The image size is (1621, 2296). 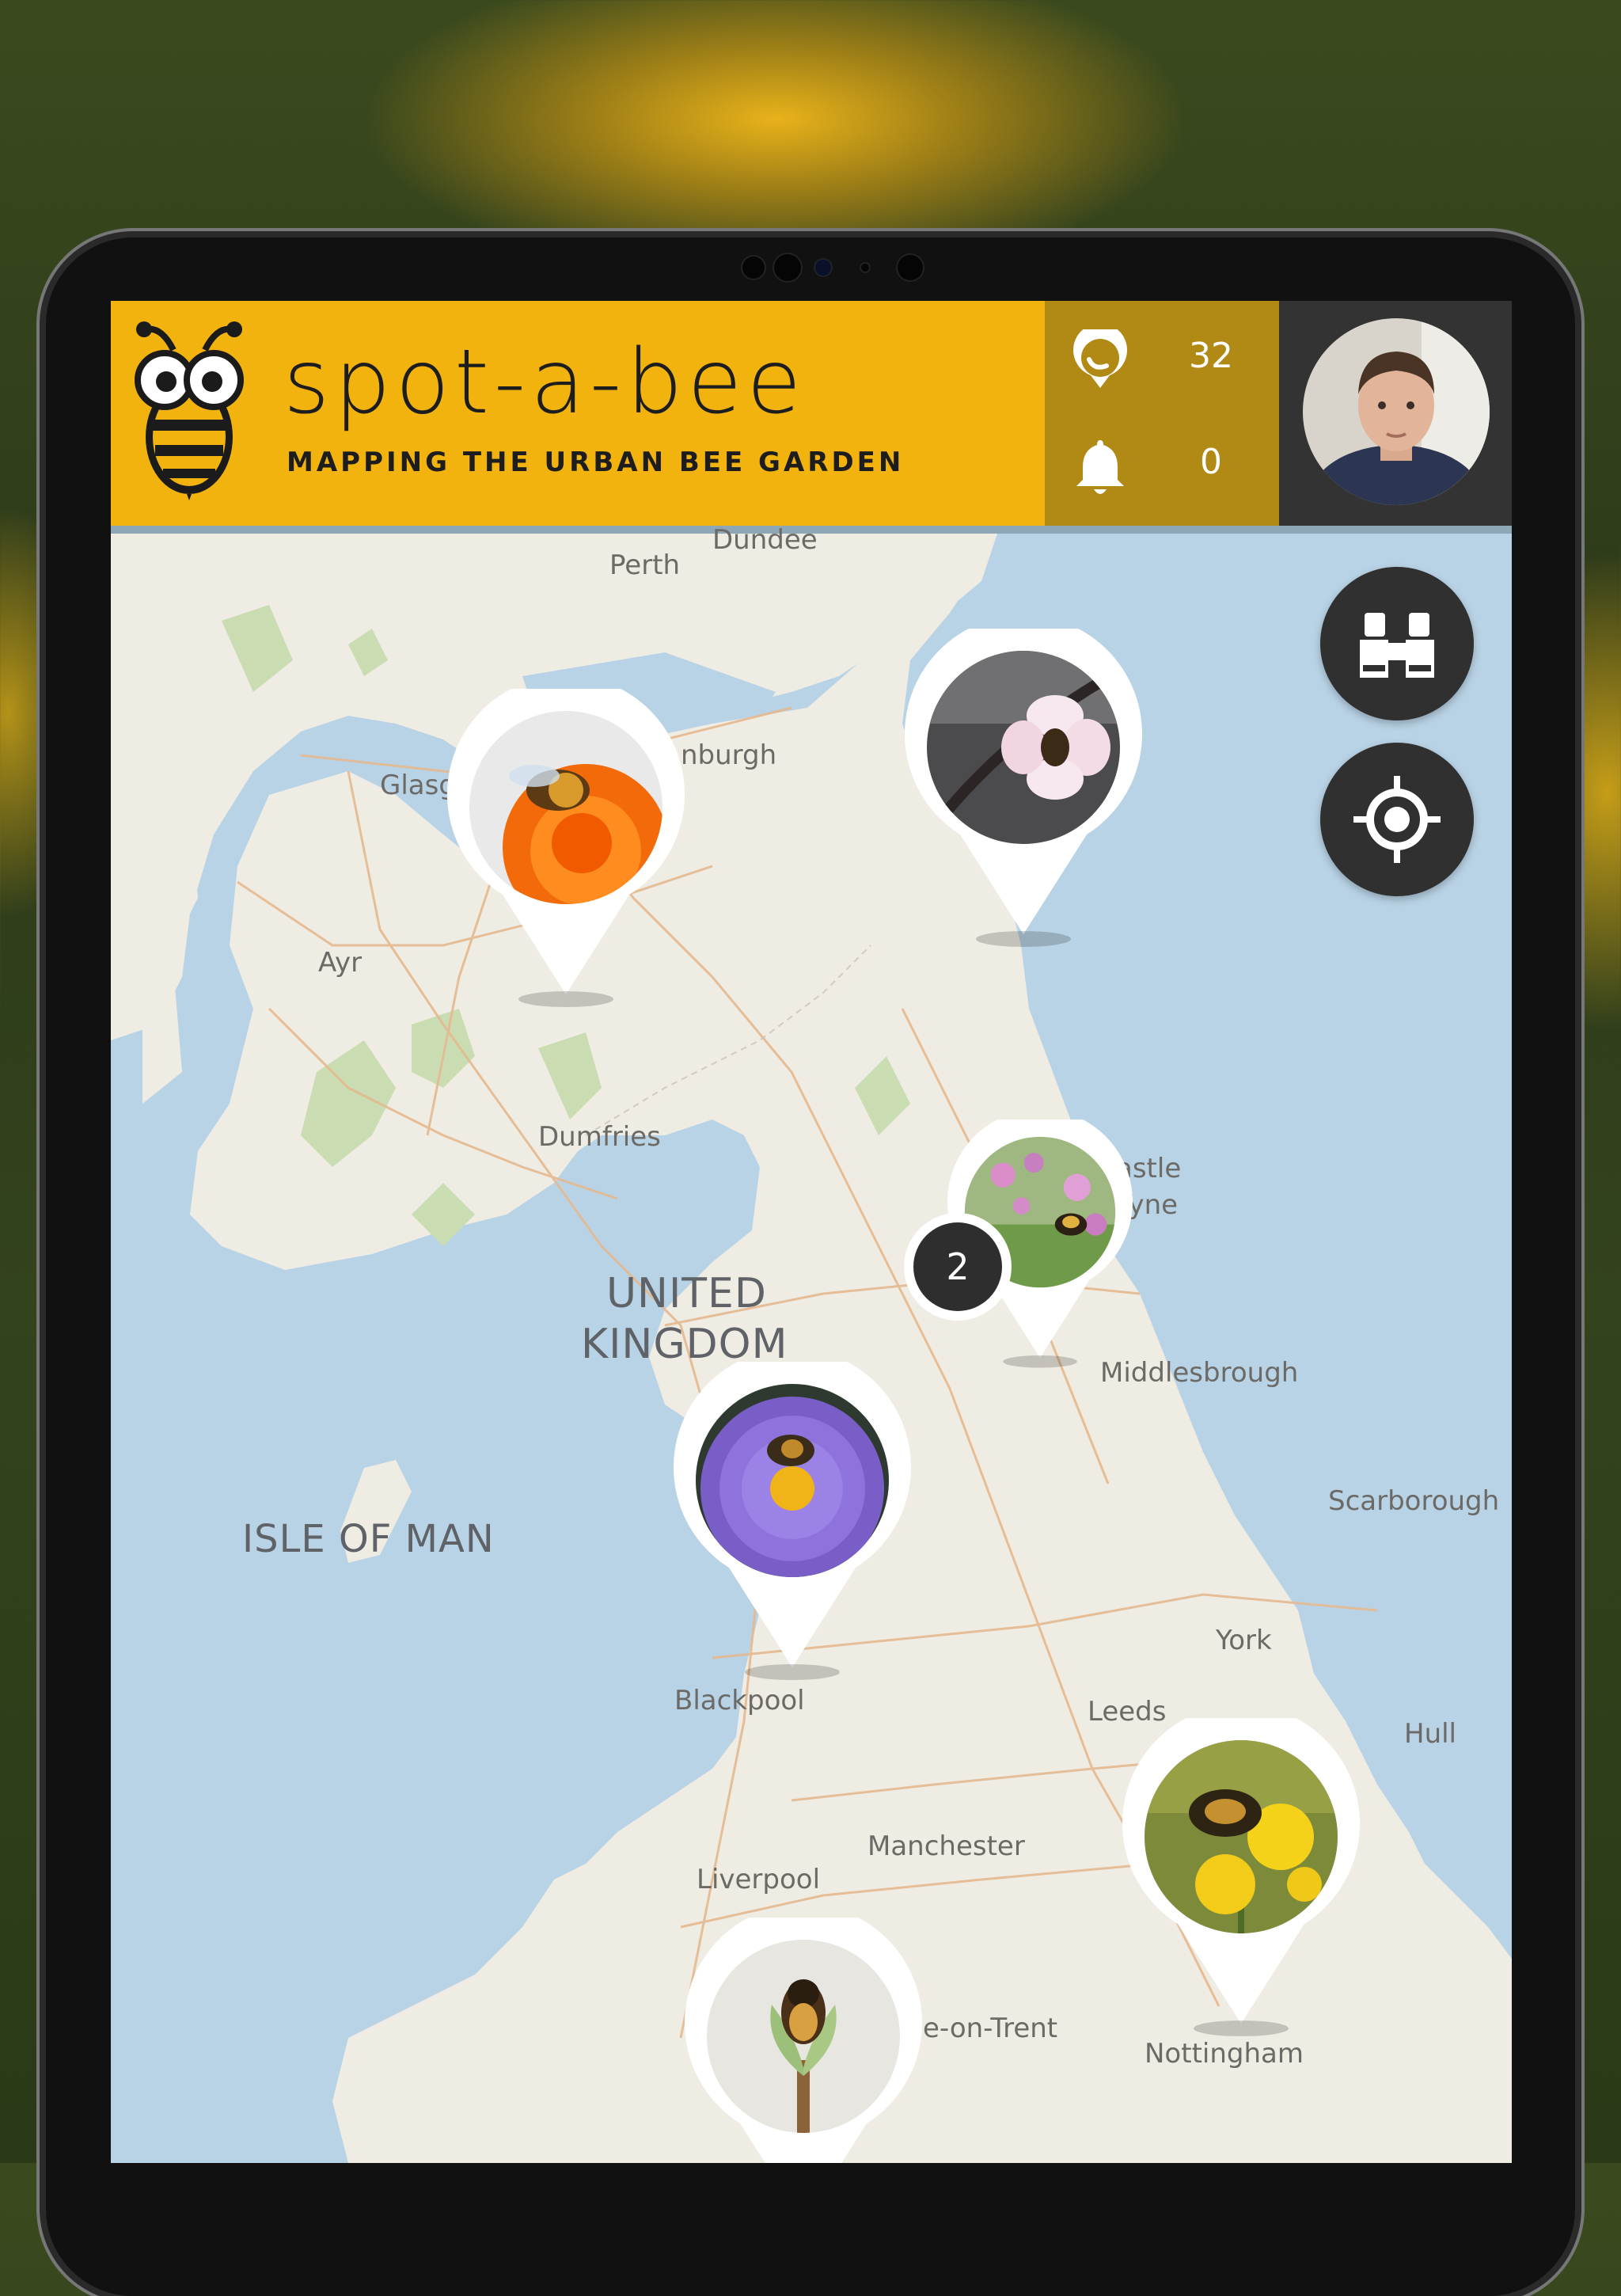 I want to click on place-label: nburgh, so click(x=729, y=755).